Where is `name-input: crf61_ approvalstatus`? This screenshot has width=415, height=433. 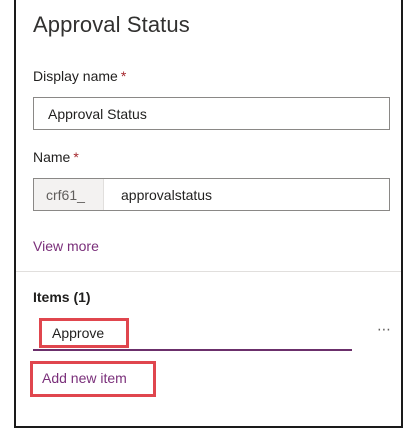
name-input: crf61_ approvalstatus is located at coordinates (211, 194).